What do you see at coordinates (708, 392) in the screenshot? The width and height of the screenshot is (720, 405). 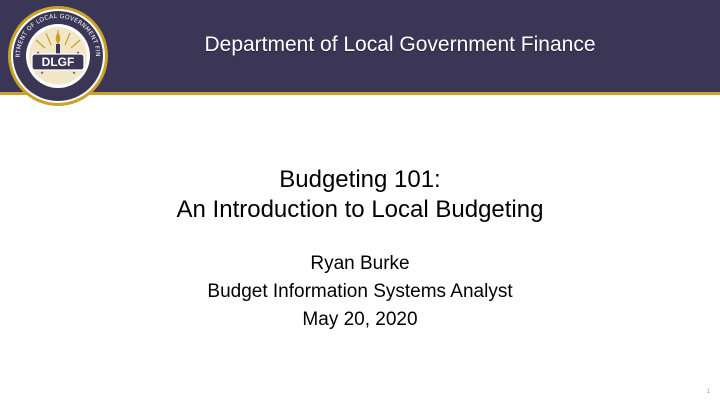 I see `page-number: 1` at bounding box center [708, 392].